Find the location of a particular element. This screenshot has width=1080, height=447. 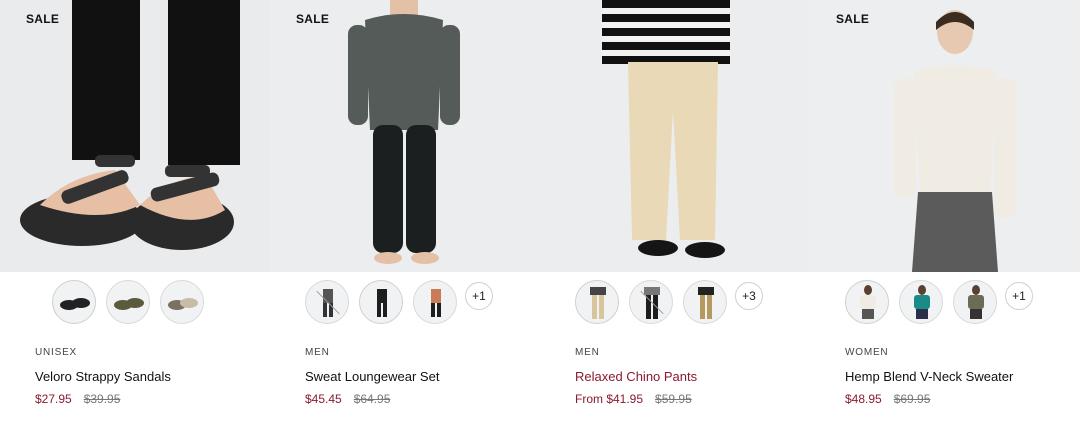

swatch-orange is located at coordinates (435, 302).